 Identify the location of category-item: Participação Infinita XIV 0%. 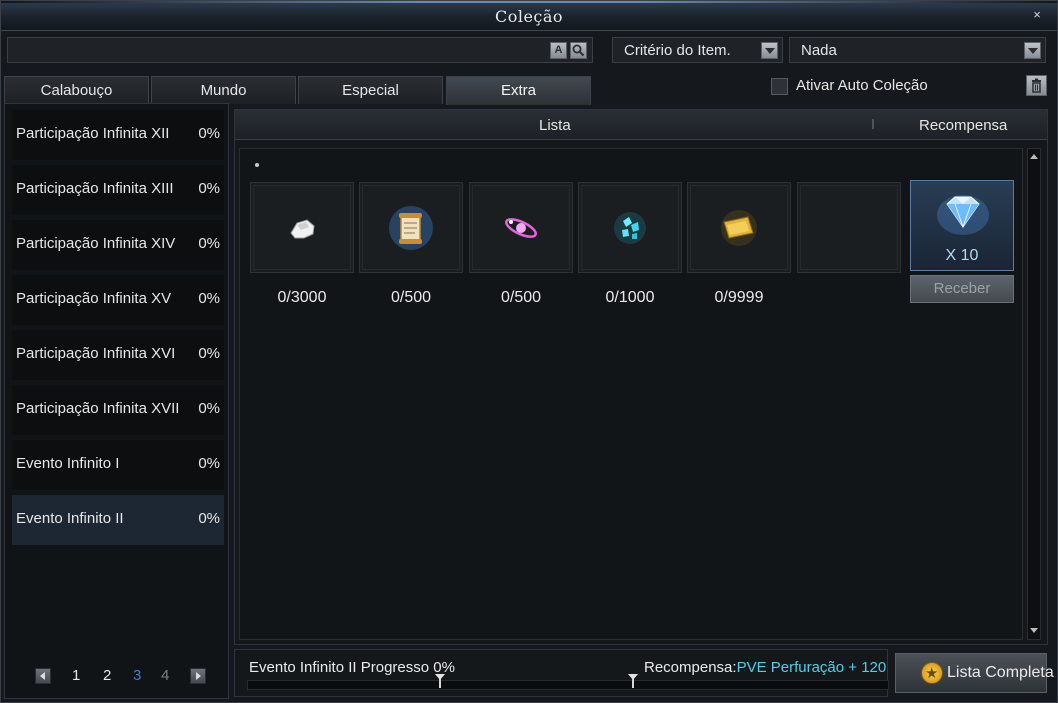
(118, 245).